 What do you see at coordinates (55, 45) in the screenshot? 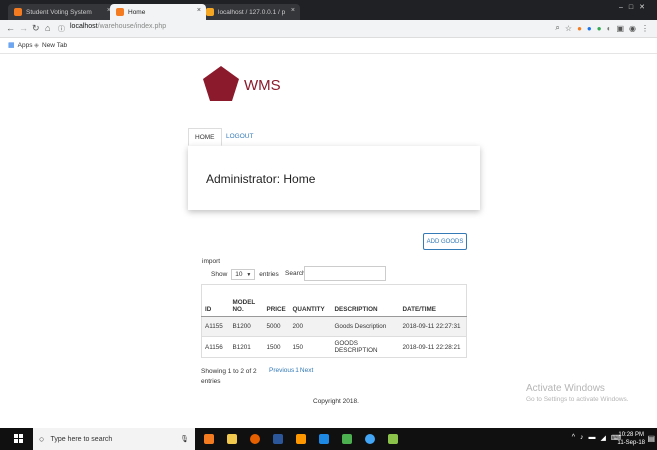
I see `bookmark-label: New Tab` at bounding box center [55, 45].